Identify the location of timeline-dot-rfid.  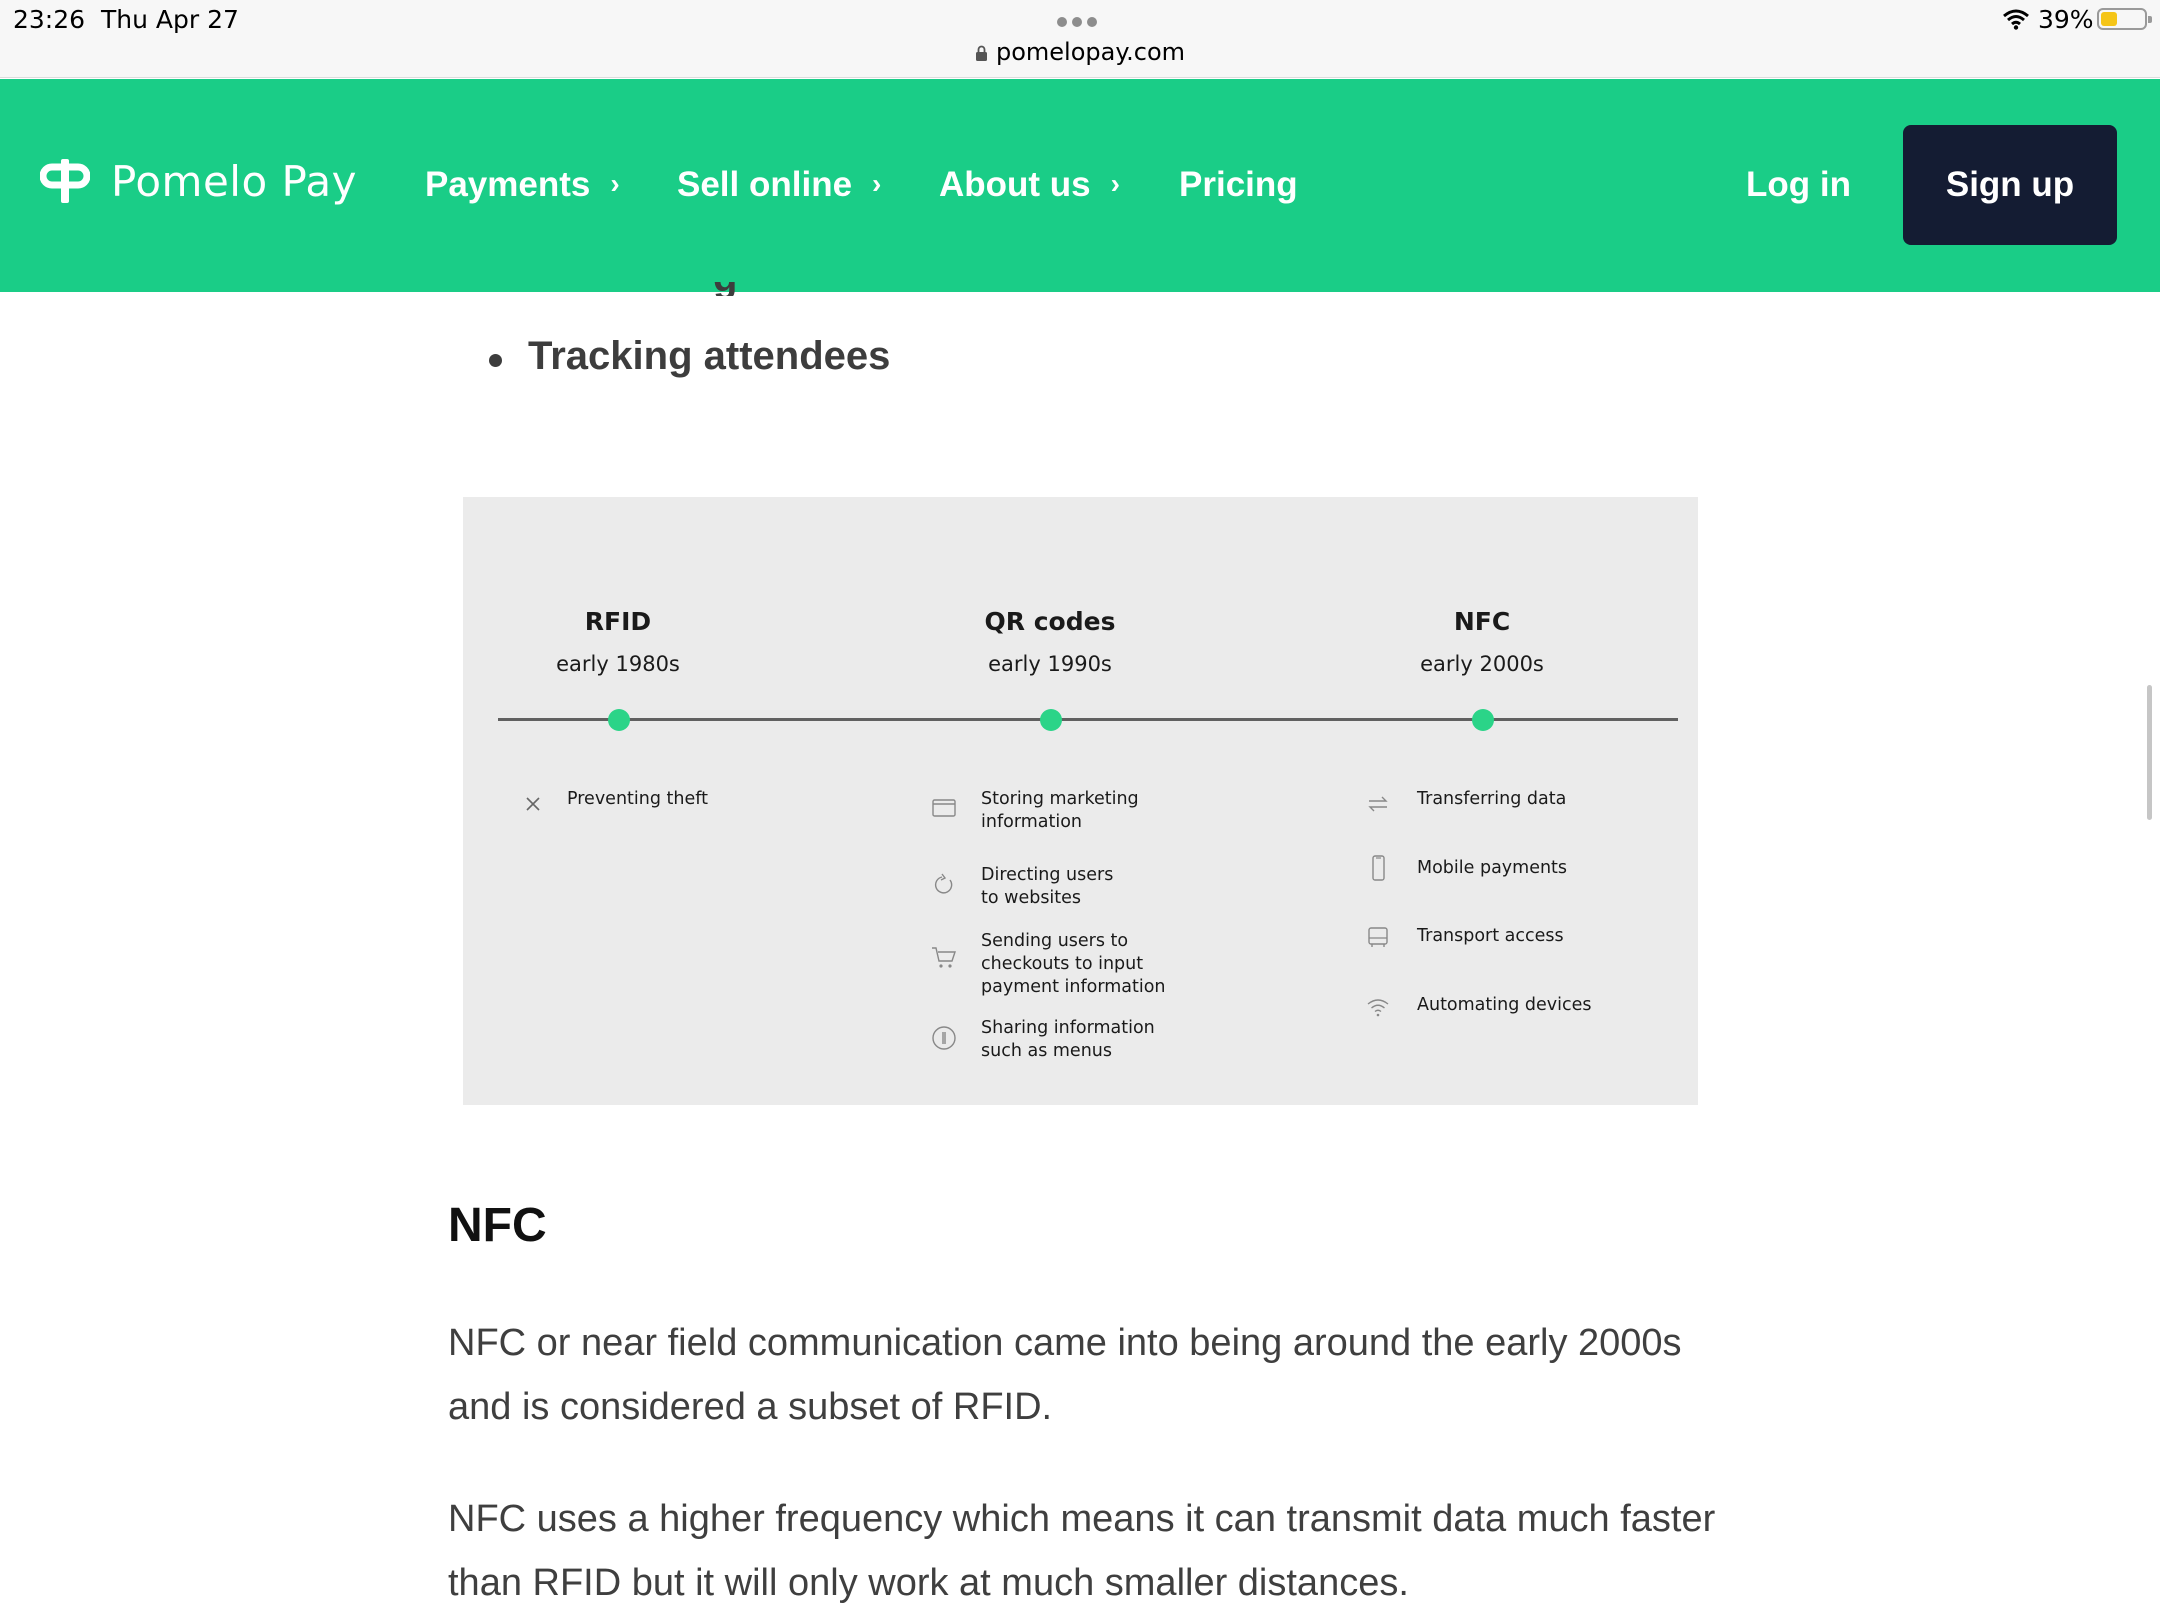
(619, 720).